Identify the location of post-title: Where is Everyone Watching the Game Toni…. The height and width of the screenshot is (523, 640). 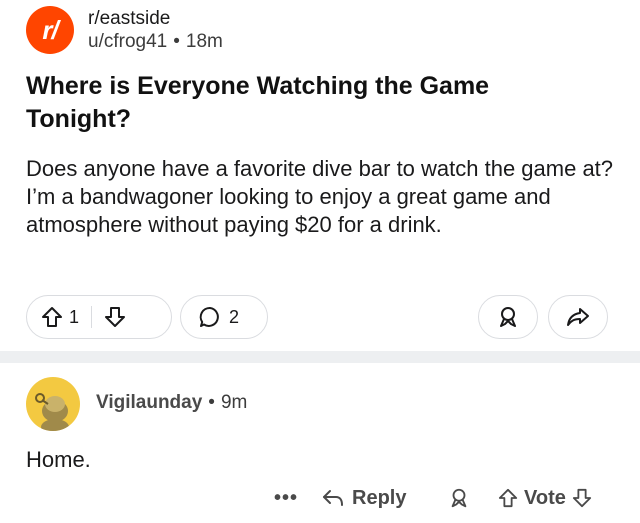
(306, 103).